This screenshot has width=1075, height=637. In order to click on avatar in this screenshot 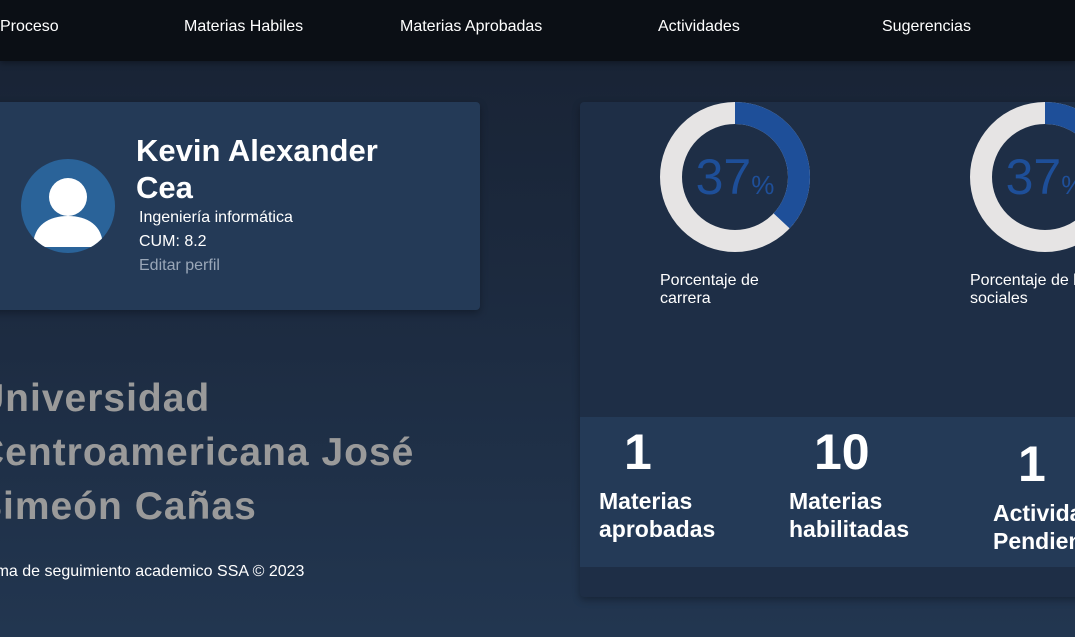, I will do `click(68, 206)`.